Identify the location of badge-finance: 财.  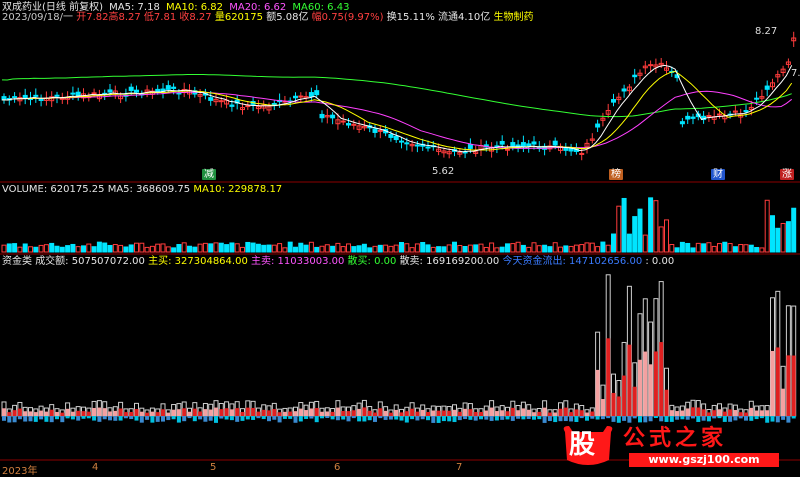
(718, 174).